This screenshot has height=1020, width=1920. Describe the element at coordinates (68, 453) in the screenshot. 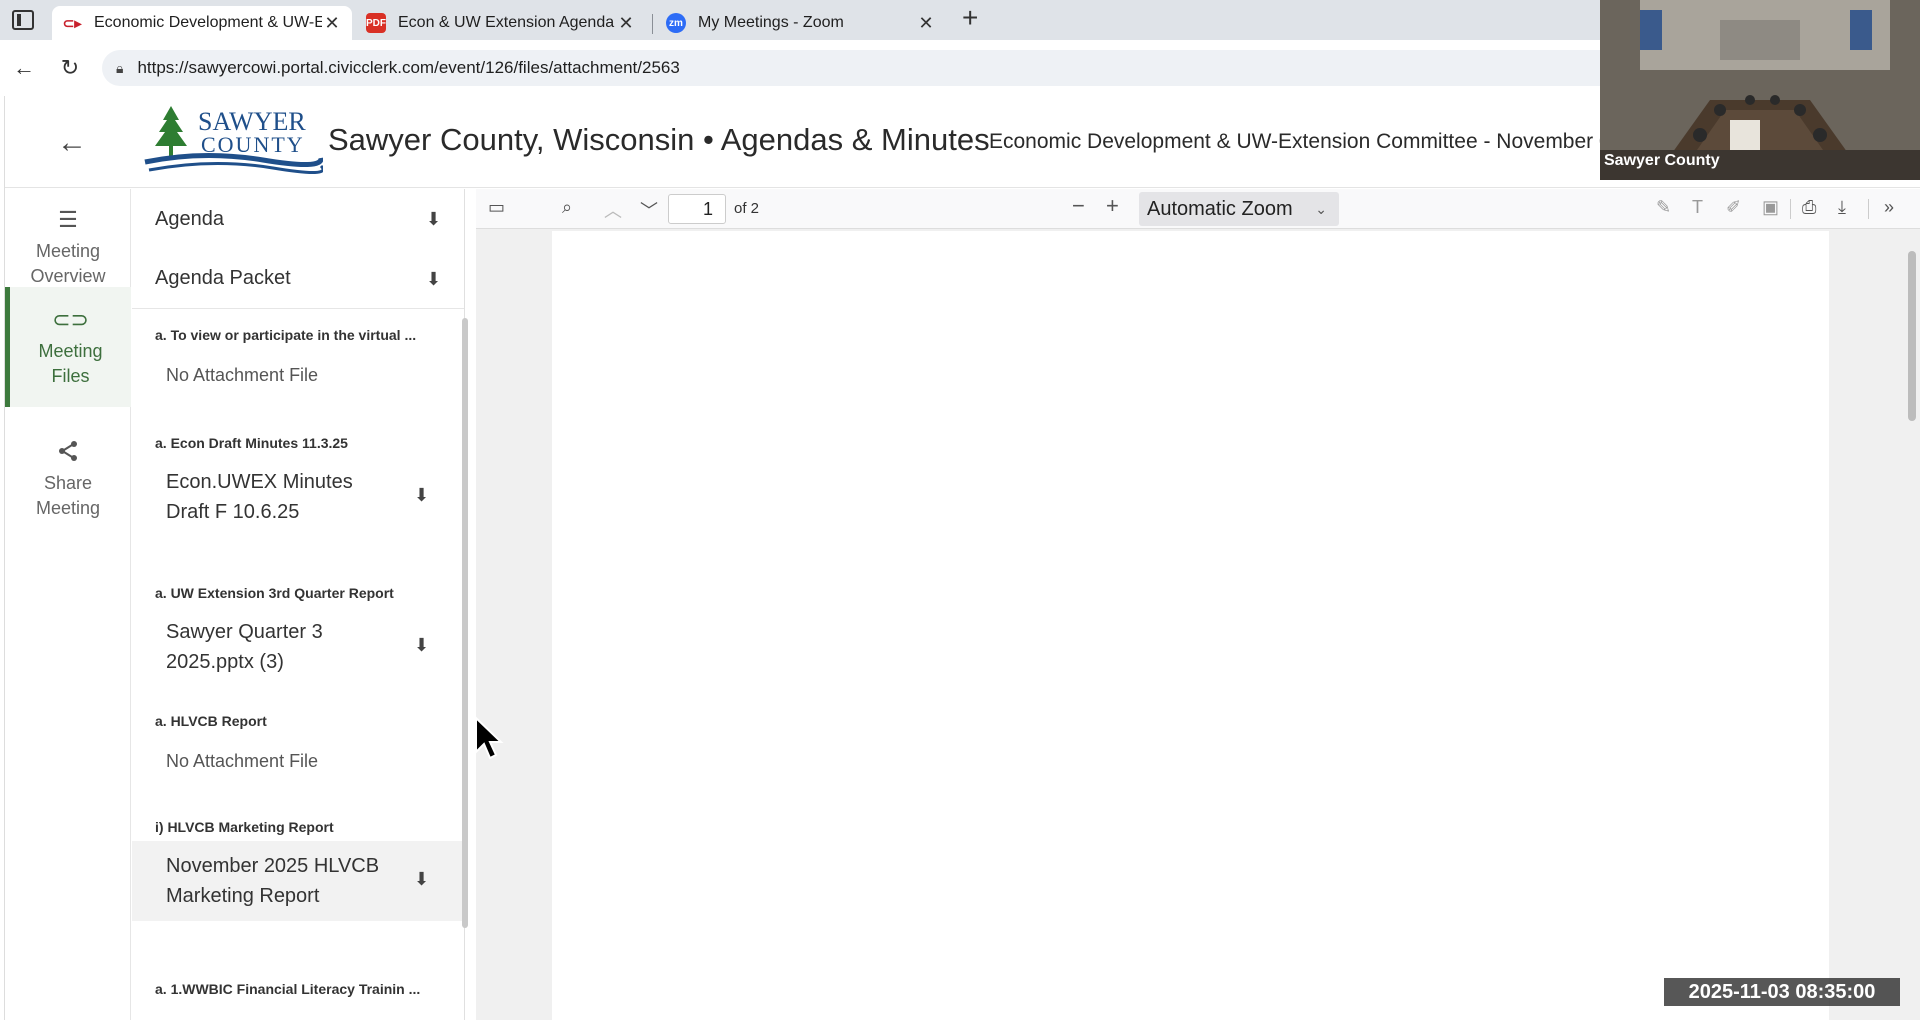

I see `share-icon` at that location.